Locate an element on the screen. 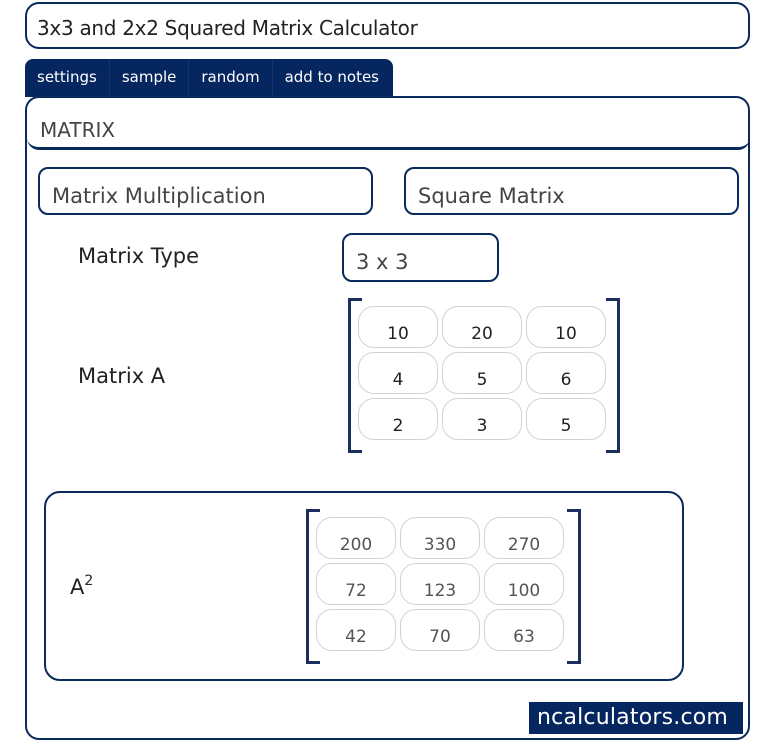 Image resolution: width=770 pixels, height=741 pixels. matrix-a: 10 20 10 4 5 6 2 3 5 is located at coordinates (484, 375).